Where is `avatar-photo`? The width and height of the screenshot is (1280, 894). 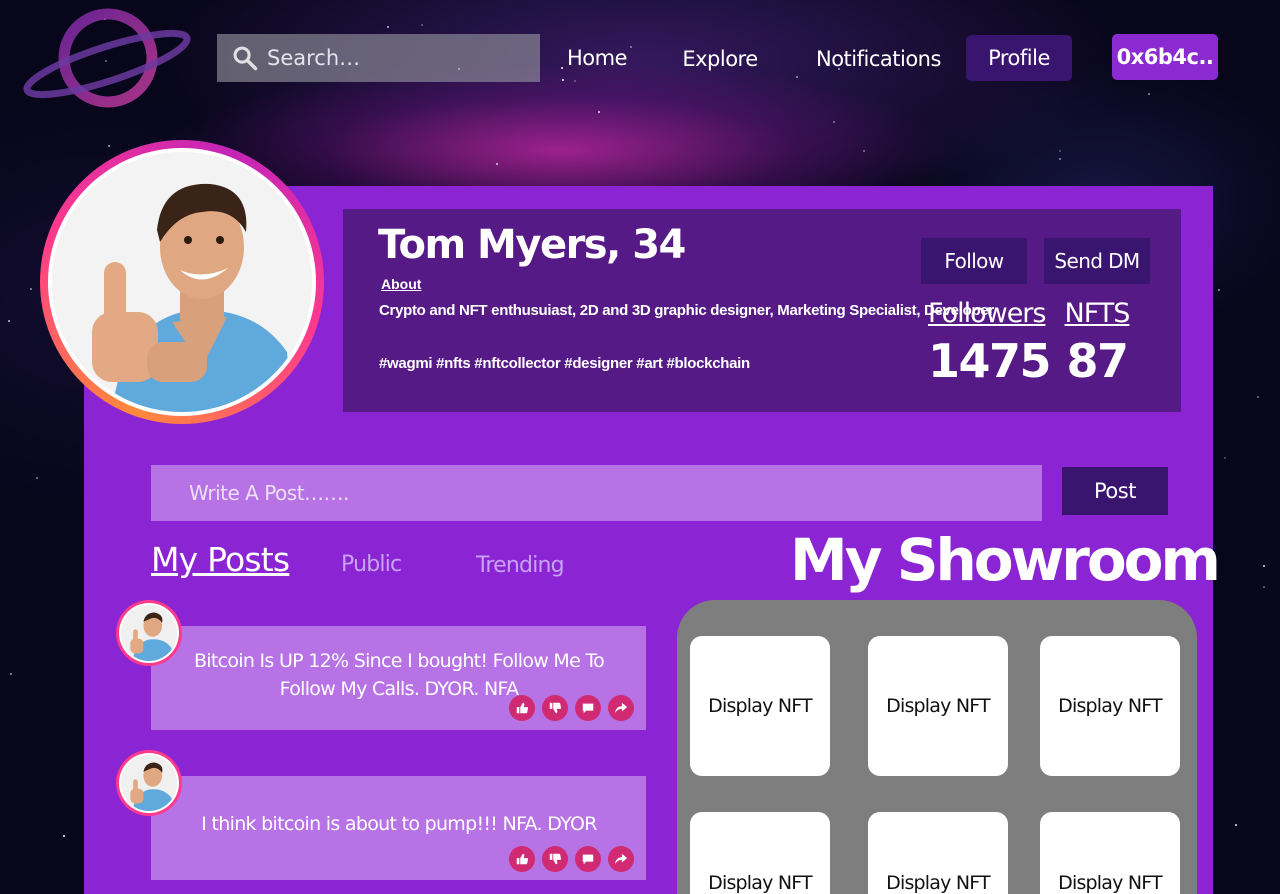 avatar-photo is located at coordinates (182, 282).